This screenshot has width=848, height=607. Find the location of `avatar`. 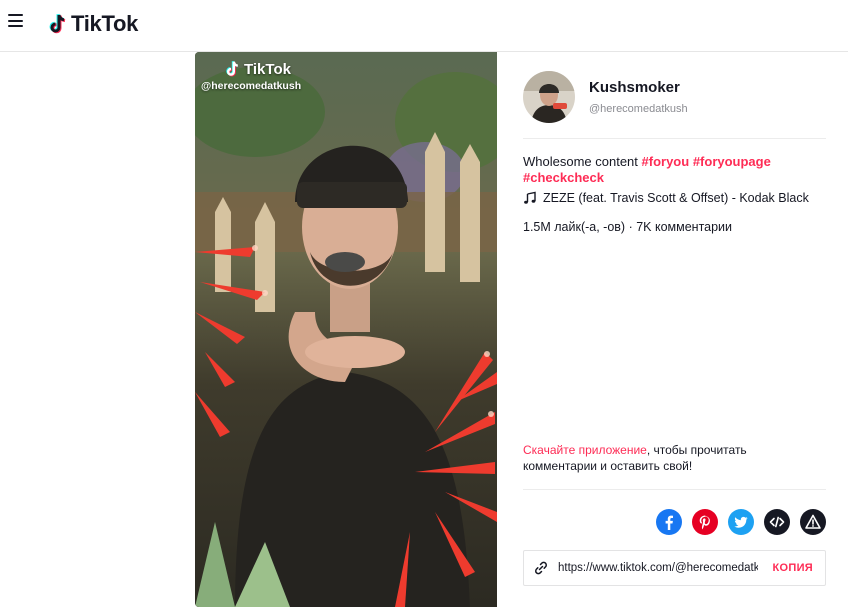

avatar is located at coordinates (549, 97).